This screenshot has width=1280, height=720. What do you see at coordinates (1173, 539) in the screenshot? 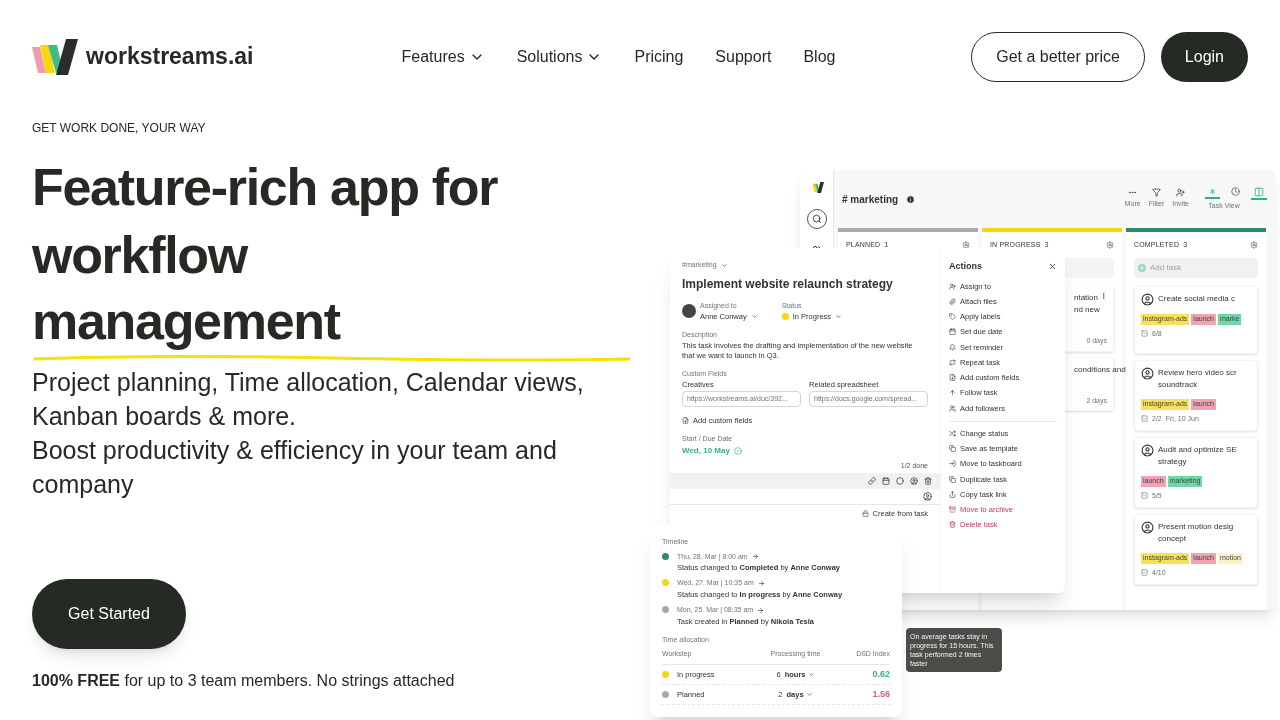
I see `card-title: concept` at bounding box center [1173, 539].